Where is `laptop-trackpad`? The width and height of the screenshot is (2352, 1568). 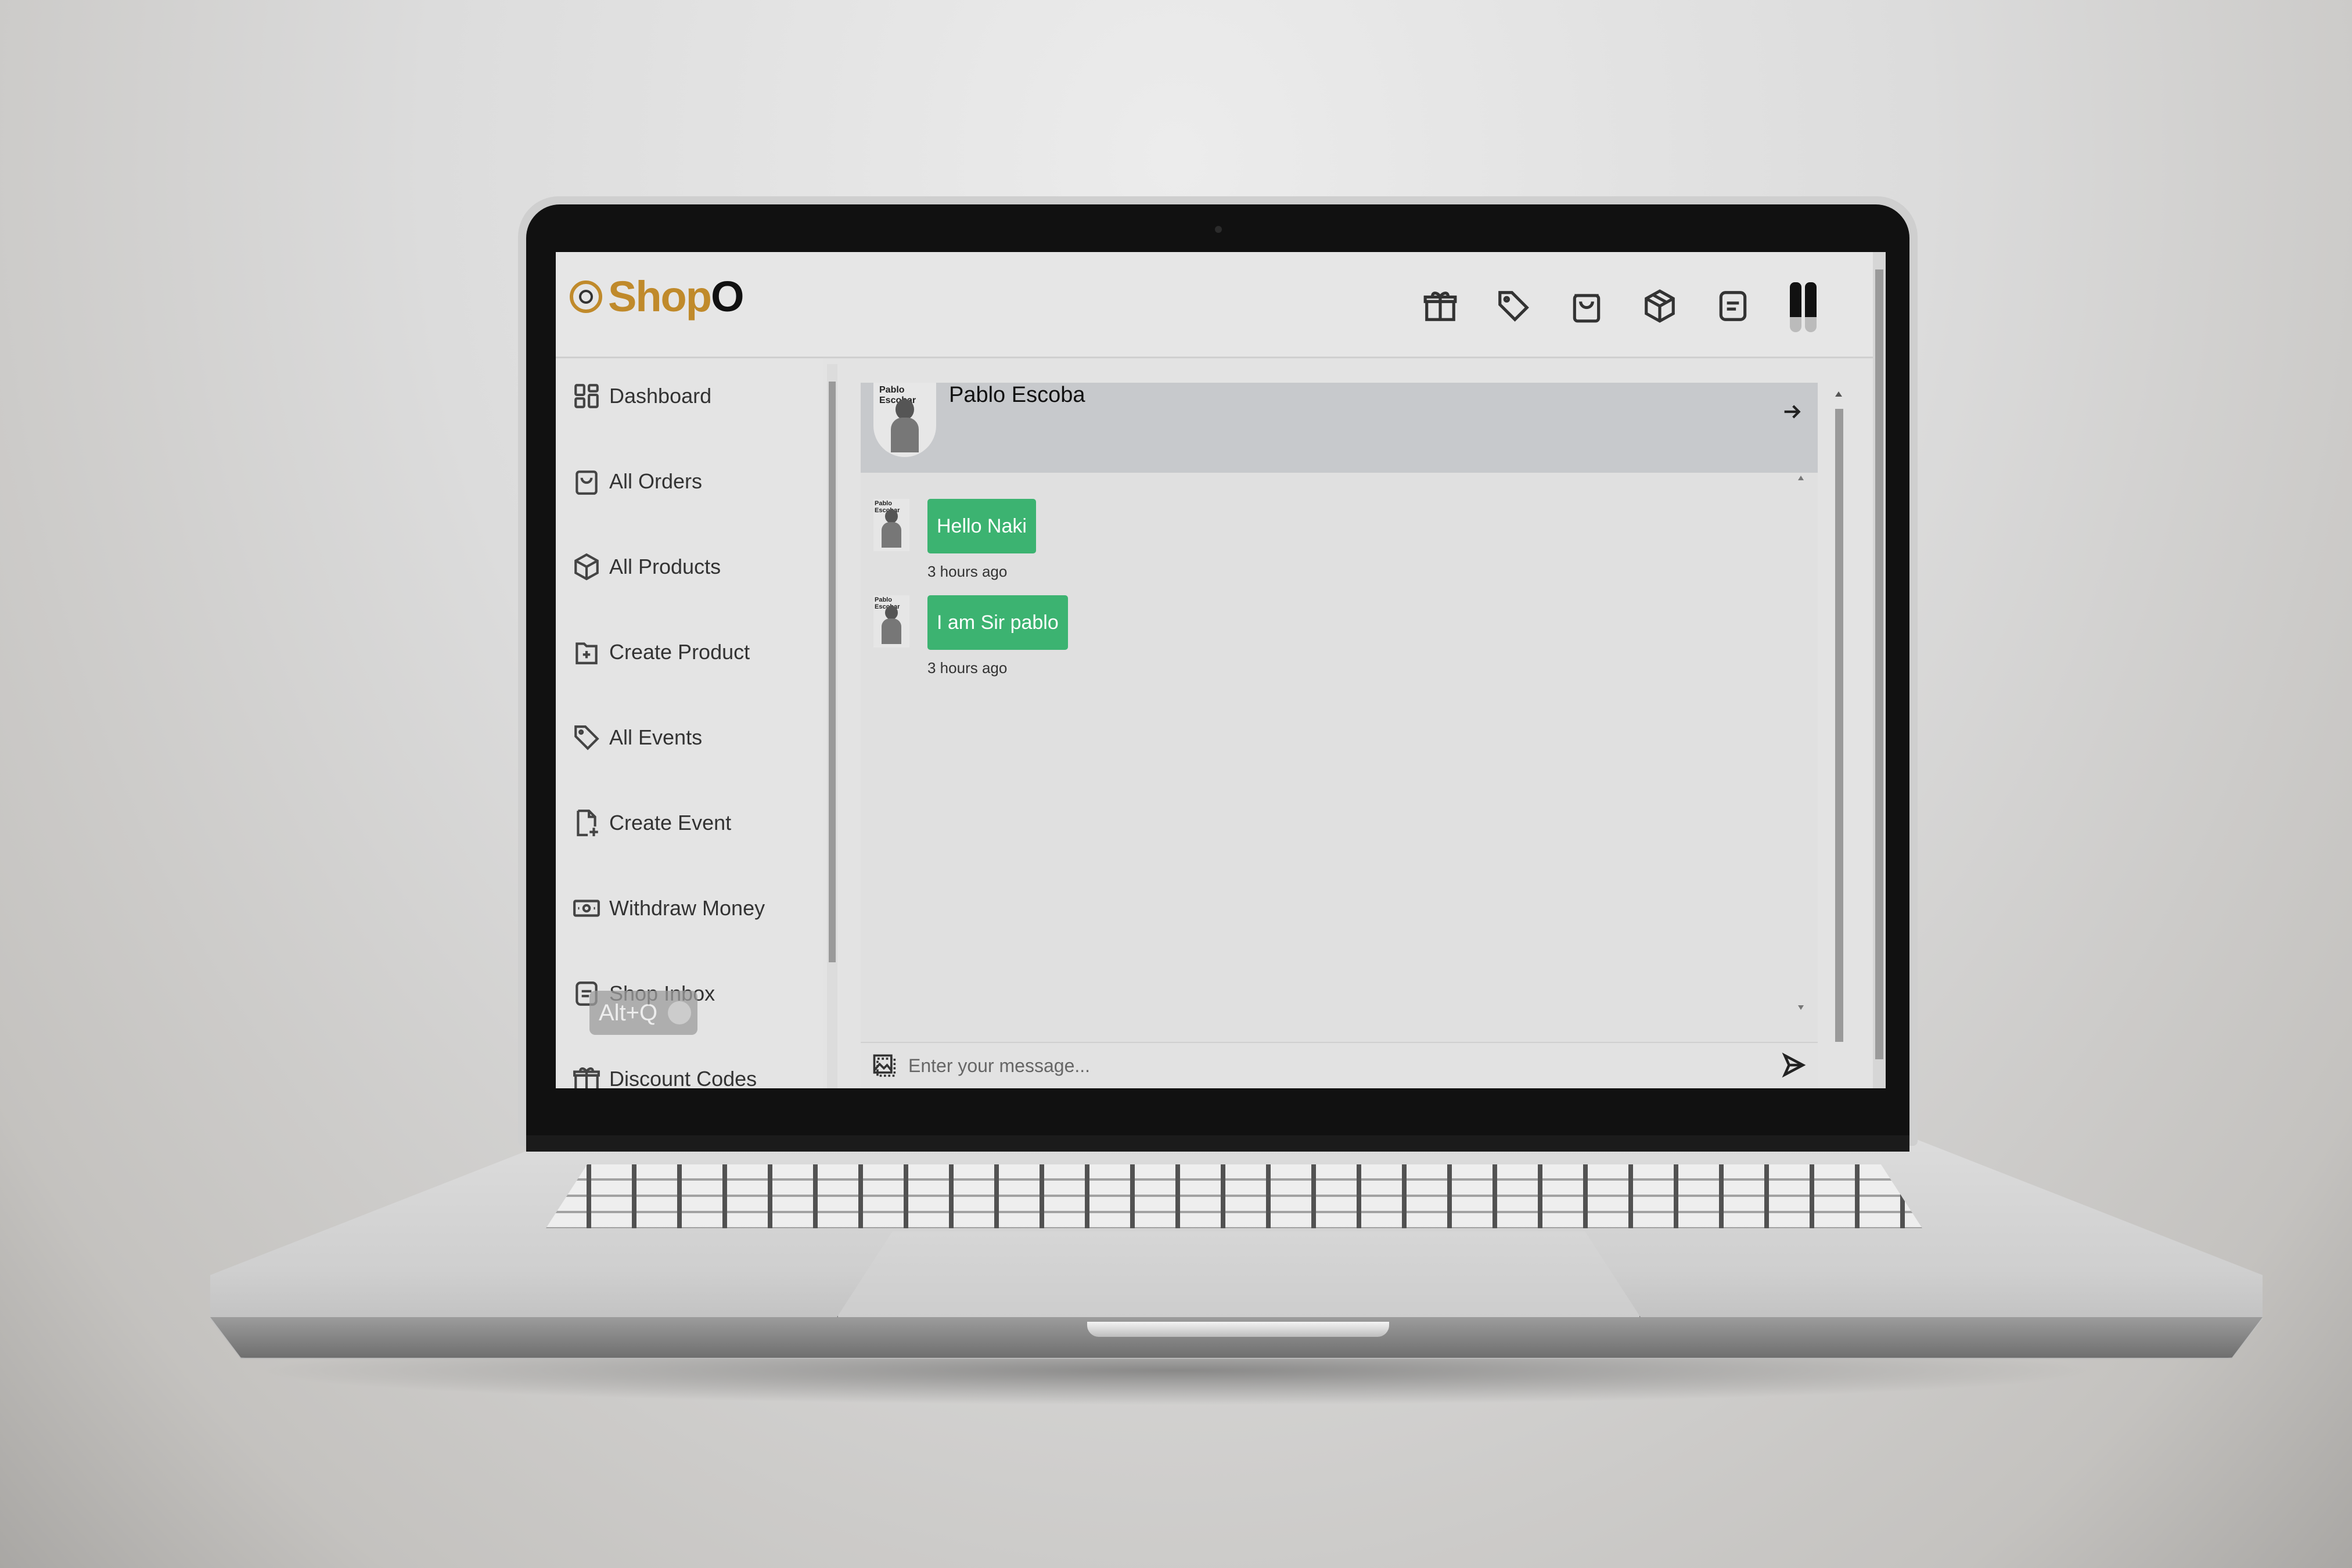
laptop-trackpad is located at coordinates (1238, 1275).